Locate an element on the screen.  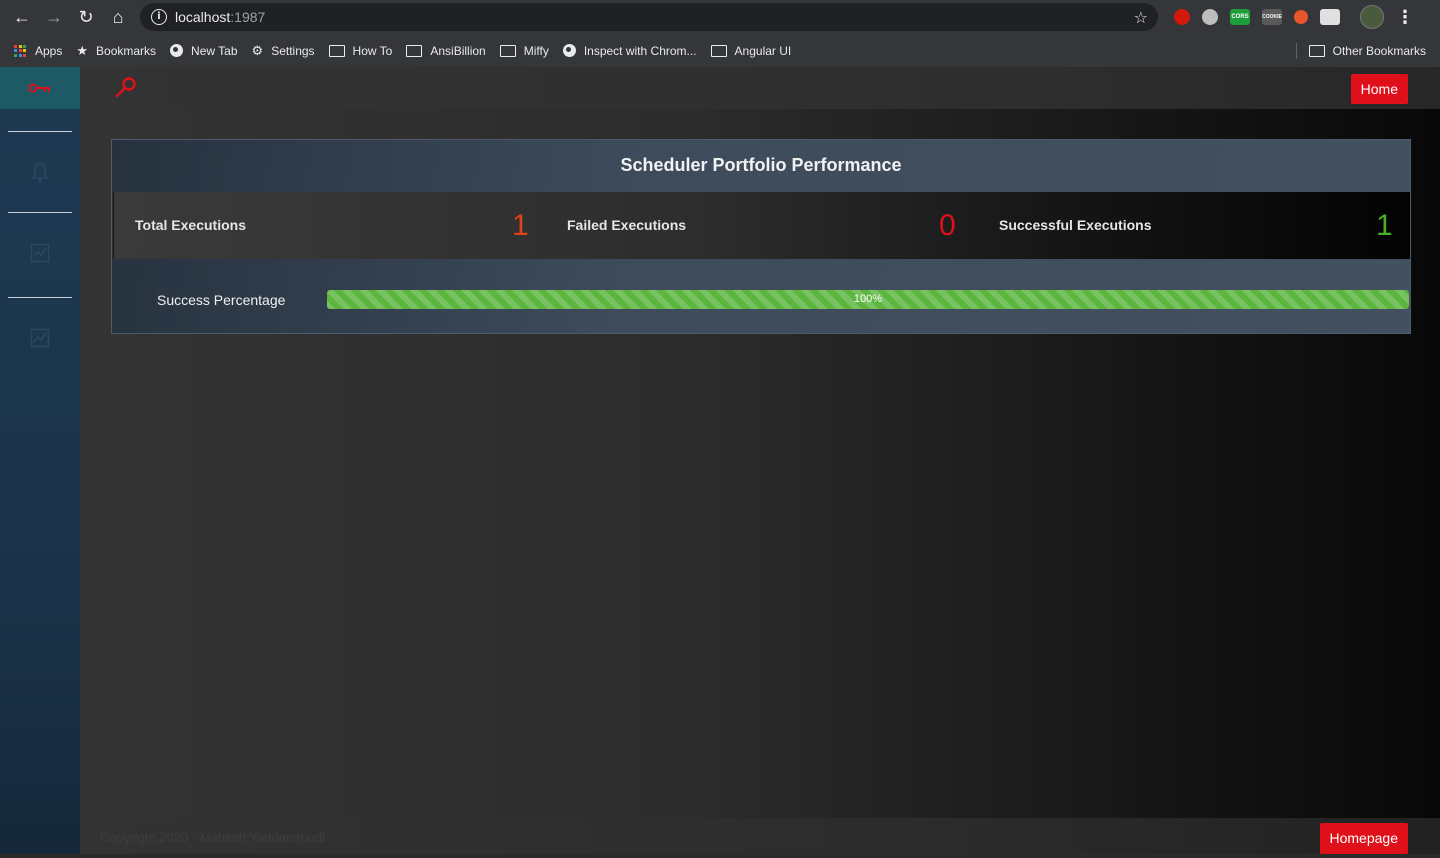
bookmark-how-to: How To is located at coordinates (360, 50).